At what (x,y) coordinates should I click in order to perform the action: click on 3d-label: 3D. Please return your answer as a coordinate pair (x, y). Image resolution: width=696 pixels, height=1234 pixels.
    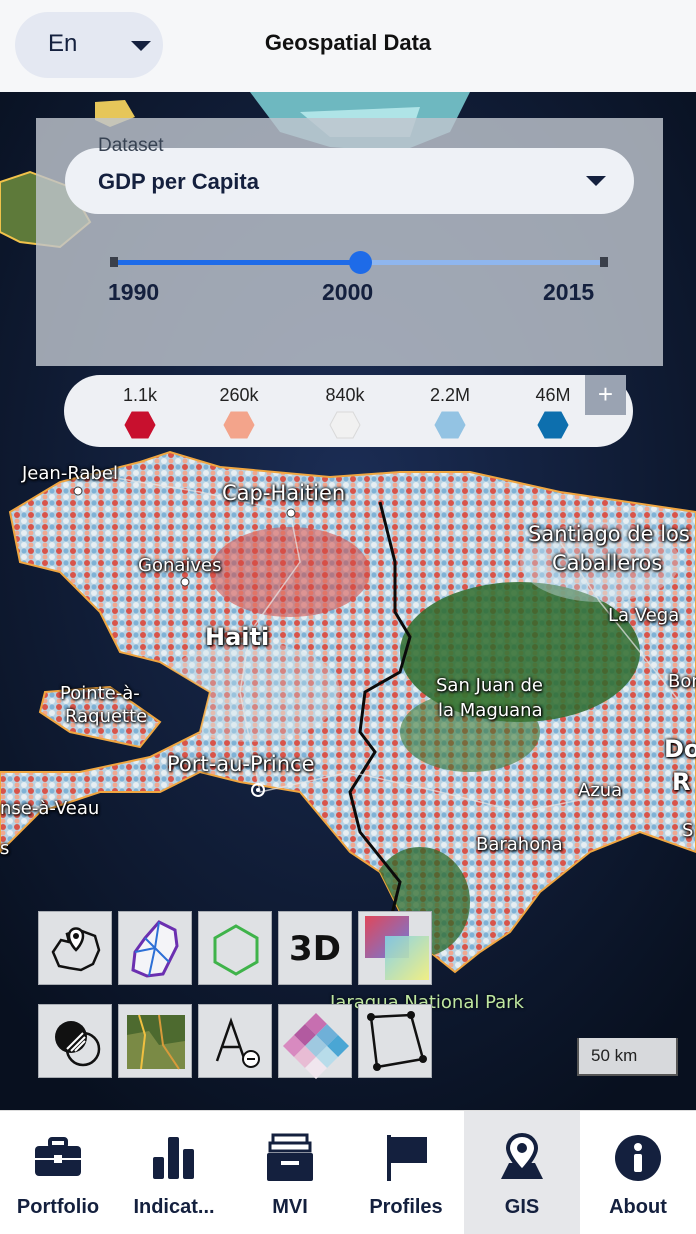
    Looking at the image, I should click on (315, 949).